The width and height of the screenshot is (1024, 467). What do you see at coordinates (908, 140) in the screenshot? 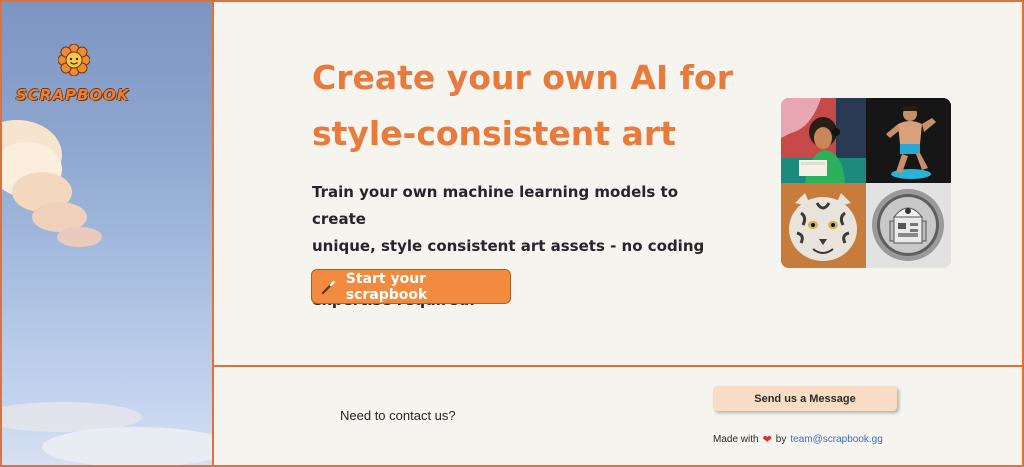
I see `papercraft-figure-art` at bounding box center [908, 140].